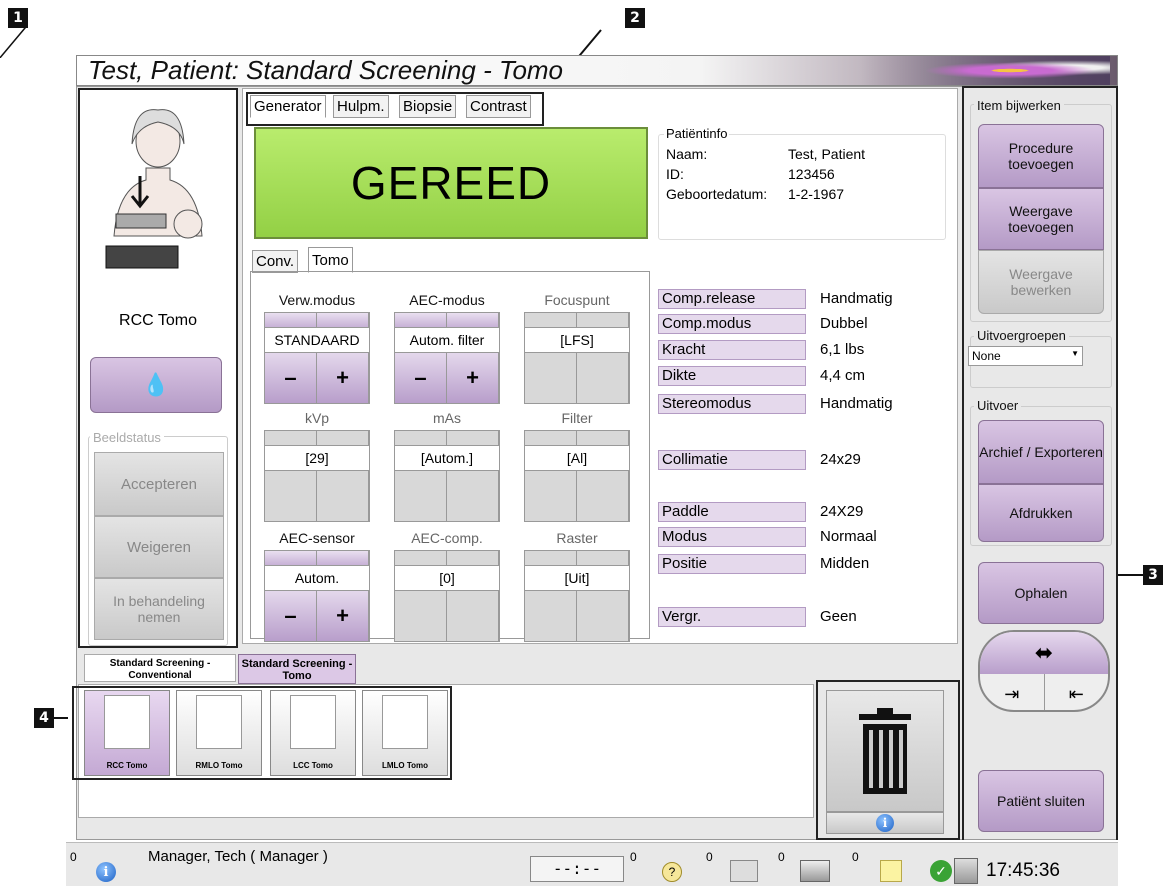 The height and width of the screenshot is (888, 1168). What do you see at coordinates (447, 578) in the screenshot?
I see `aec-comp-value: [0]` at bounding box center [447, 578].